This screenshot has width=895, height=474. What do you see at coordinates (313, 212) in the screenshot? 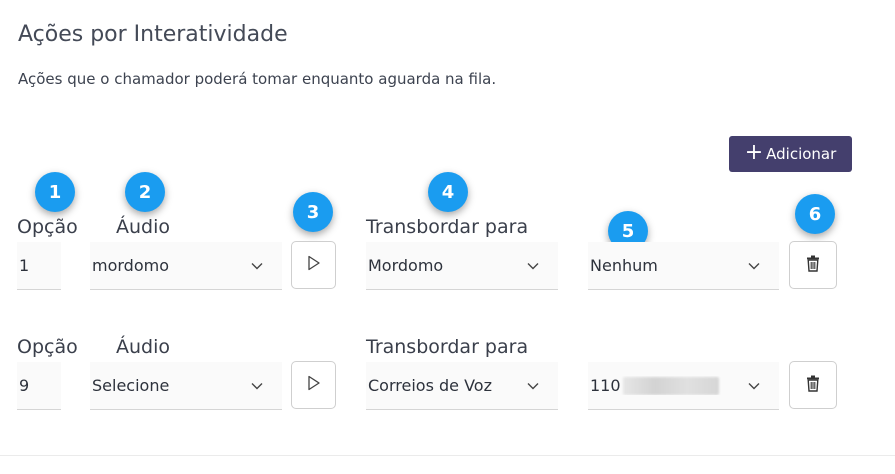
I see `callout-badge-3: 3` at bounding box center [313, 212].